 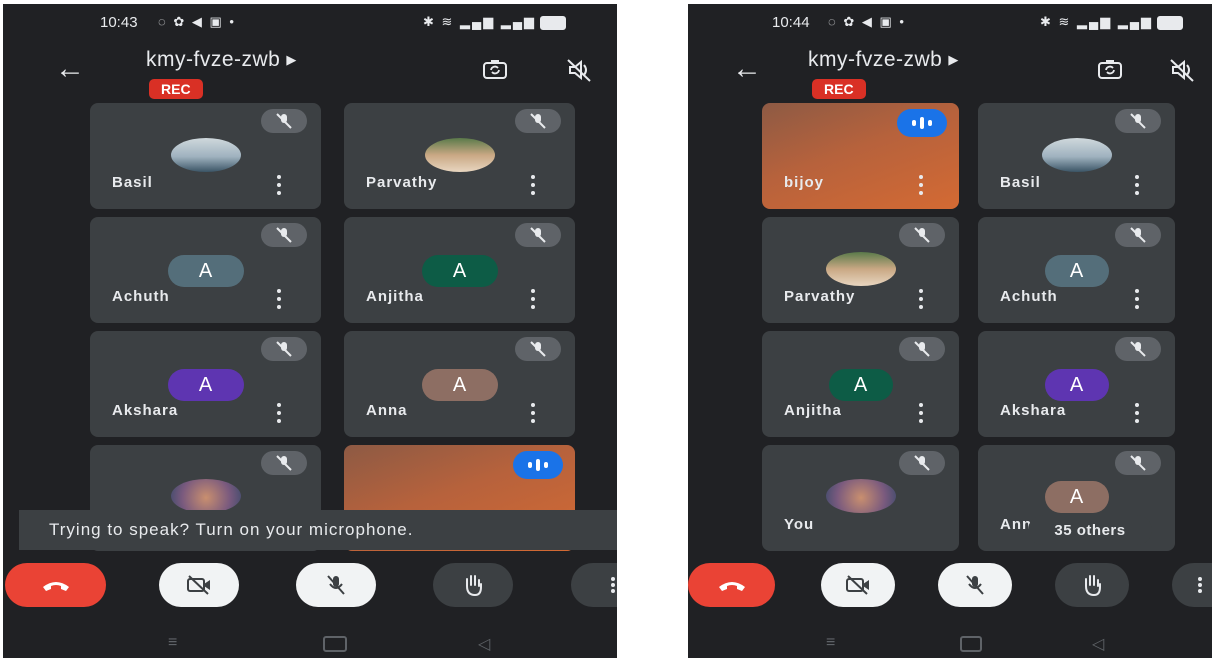 I want to click on status-bar: 10:44 ◌ ✿ ◀ ▣ • ✱ ≋ ▂▄▆ ▂▄▆, so click(x=950, y=24).